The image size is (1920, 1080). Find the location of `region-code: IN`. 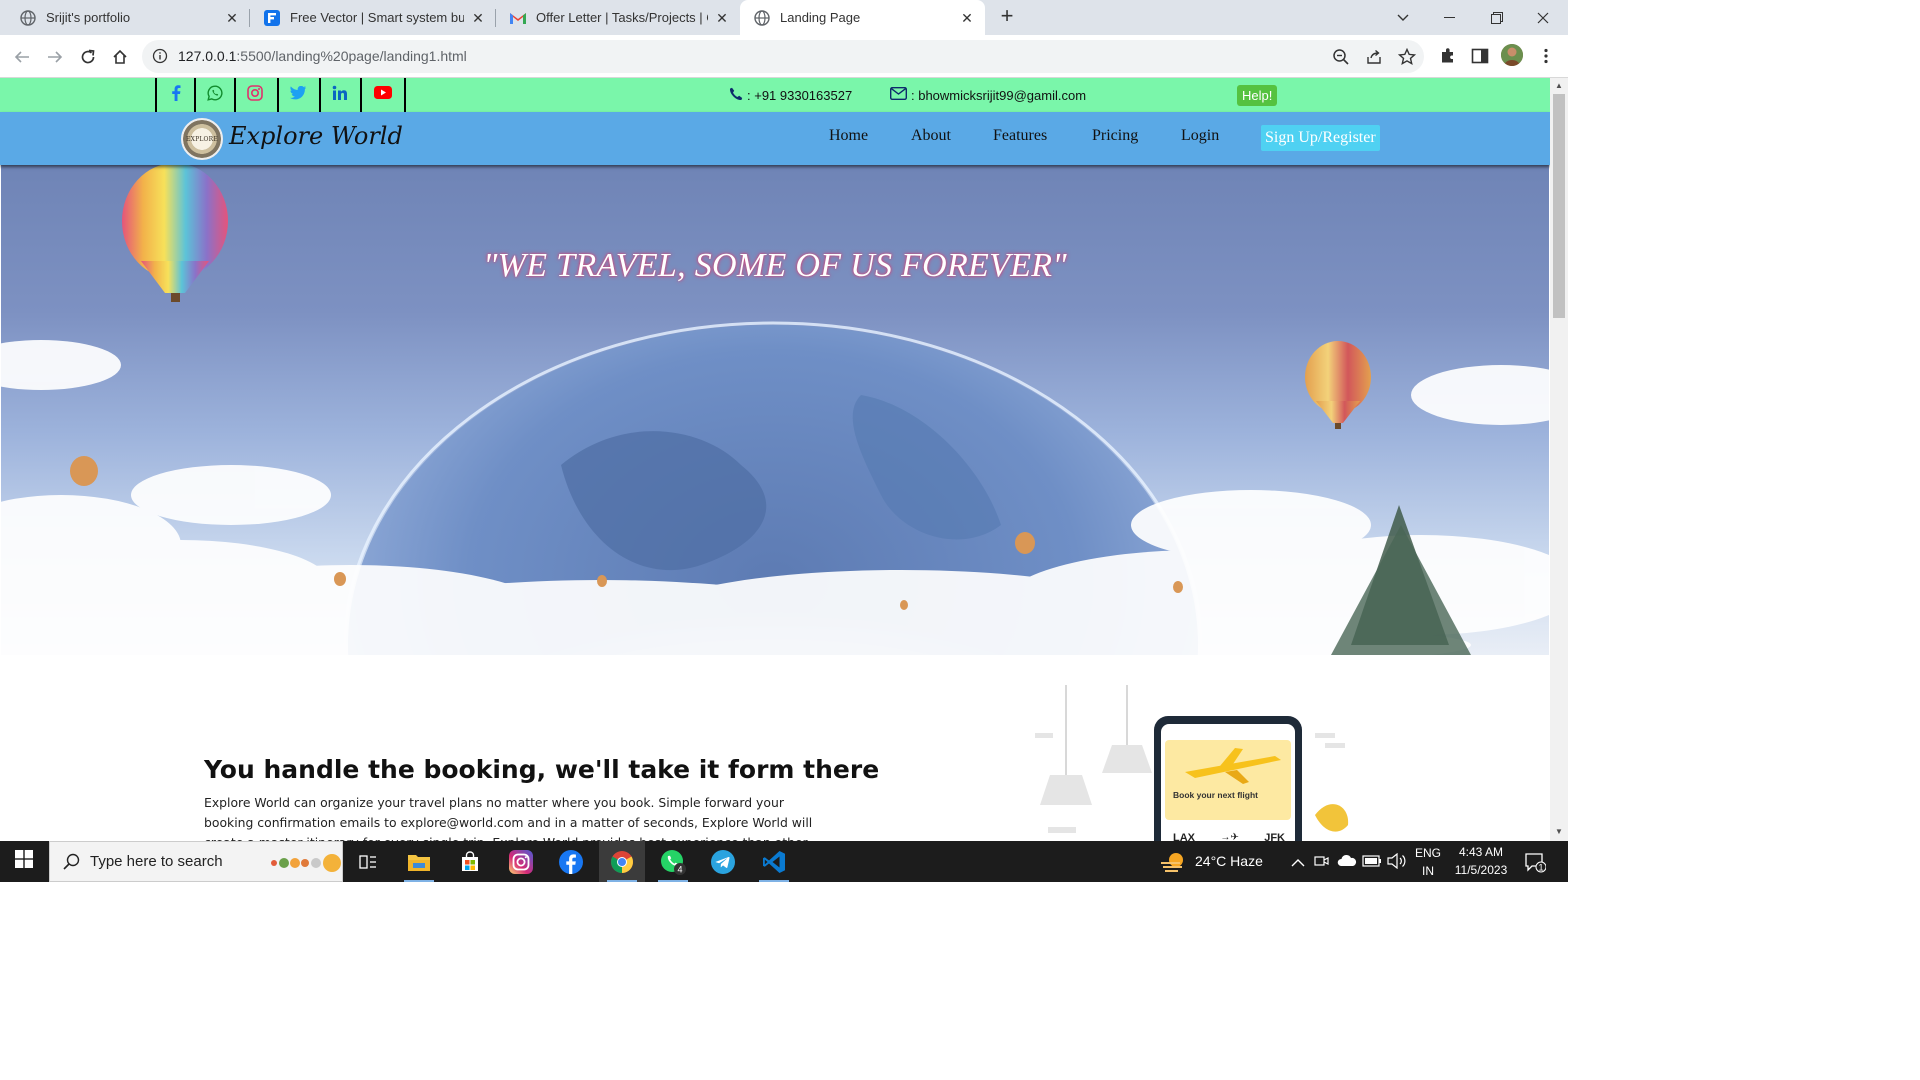

region-code: IN is located at coordinates (1428, 871).